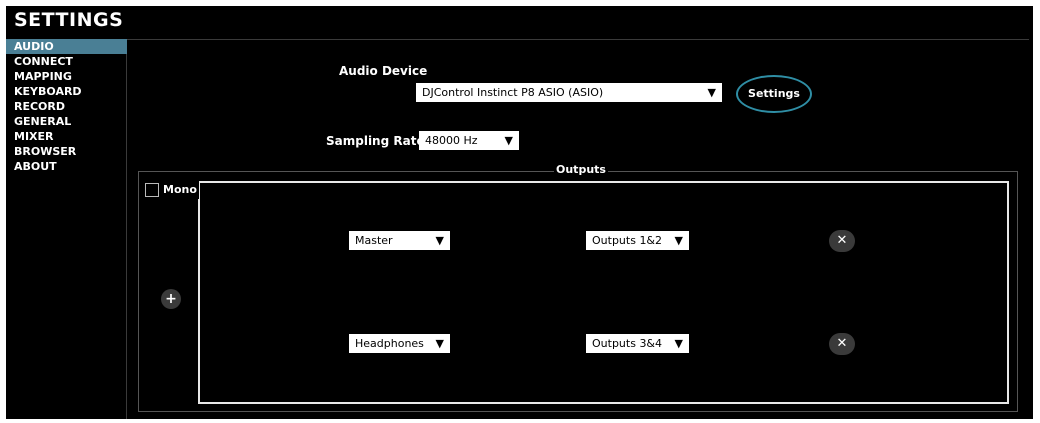 This screenshot has height=423, width=1040. Describe the element at coordinates (627, 343) in the screenshot. I see `output-target-value: Outputs 3&4` at that location.